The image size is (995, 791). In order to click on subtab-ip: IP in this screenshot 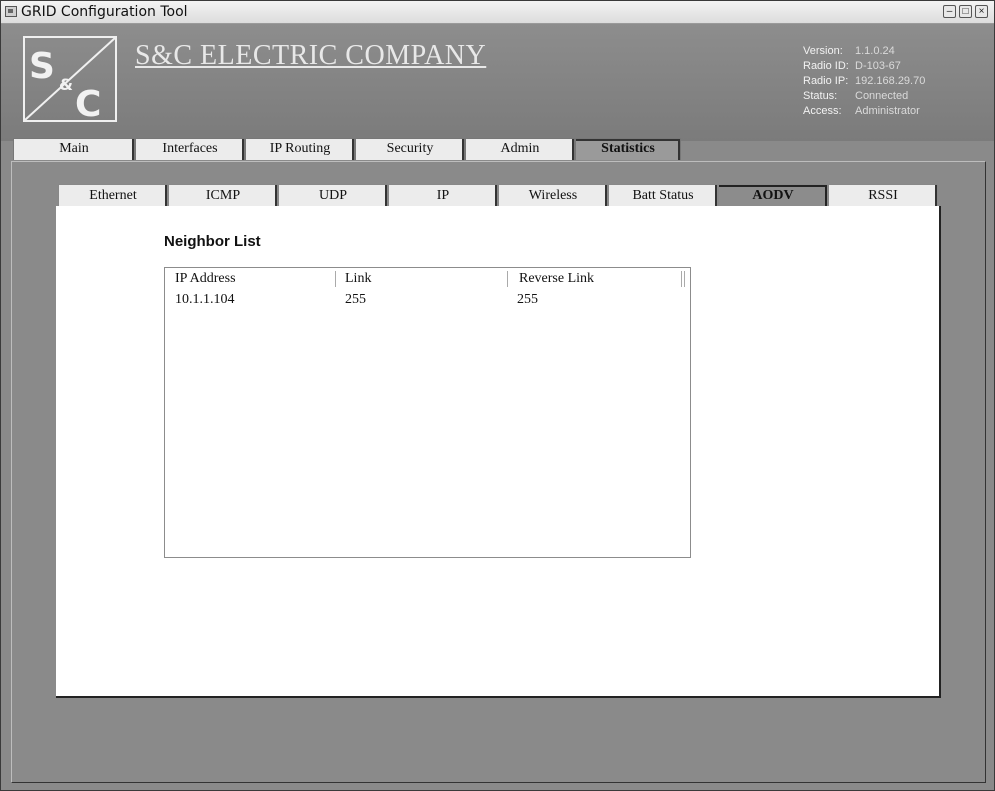, I will do `click(443, 195)`.